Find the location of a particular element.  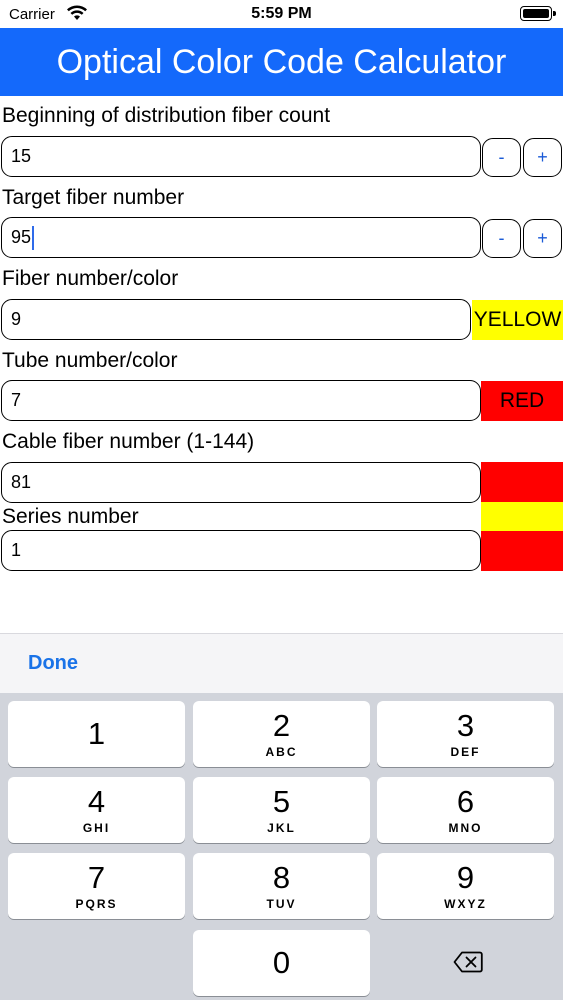

target-fiber-label: Target fiber number is located at coordinates (93, 197).